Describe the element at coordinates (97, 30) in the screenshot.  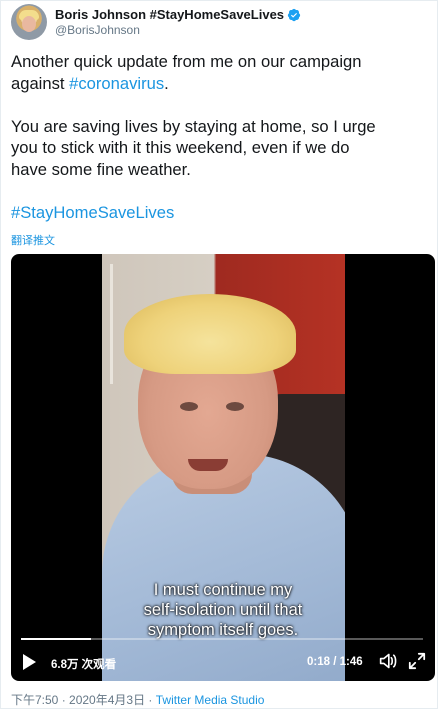
I see `author-handle: @BorisJohnson` at that location.